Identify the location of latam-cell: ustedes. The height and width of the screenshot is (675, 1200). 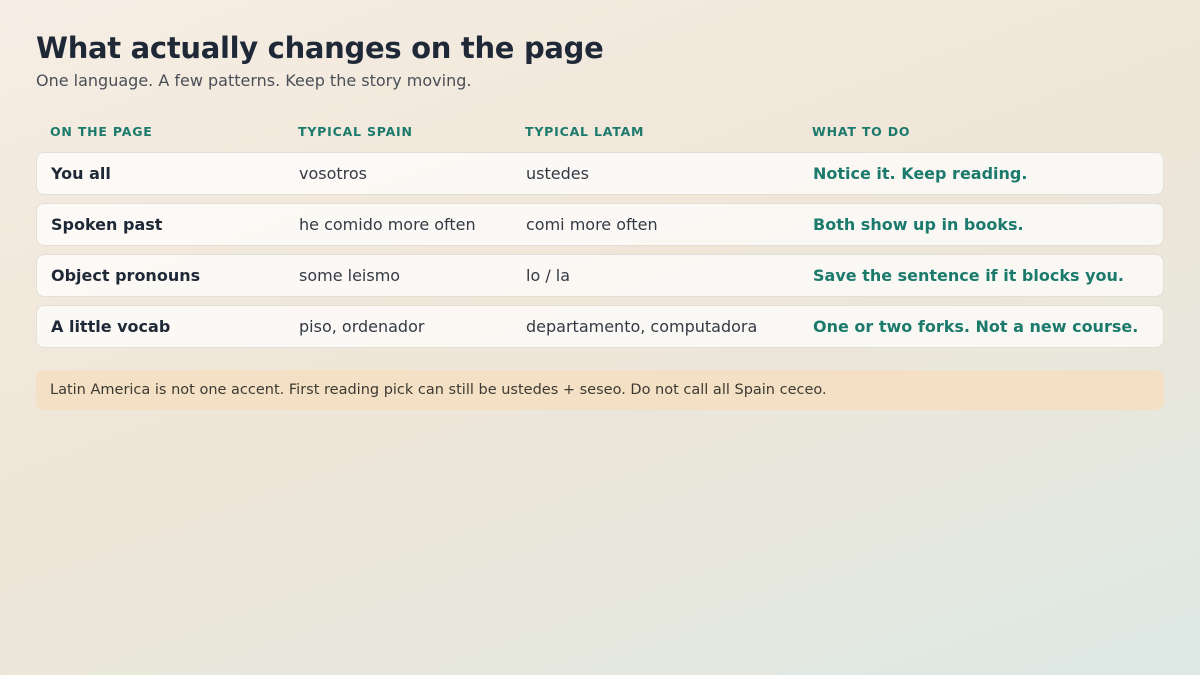
(557, 173).